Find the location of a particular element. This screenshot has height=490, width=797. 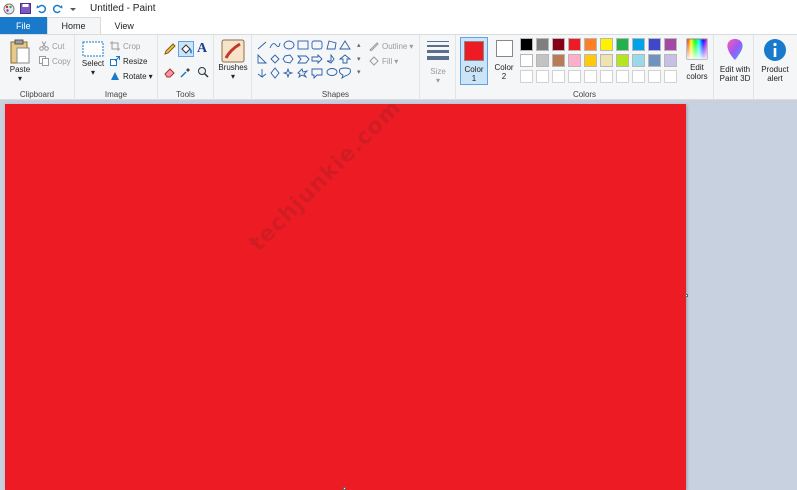

edit-with-paint3d-button: Edit with Paint 3D is located at coordinates (735, 60).